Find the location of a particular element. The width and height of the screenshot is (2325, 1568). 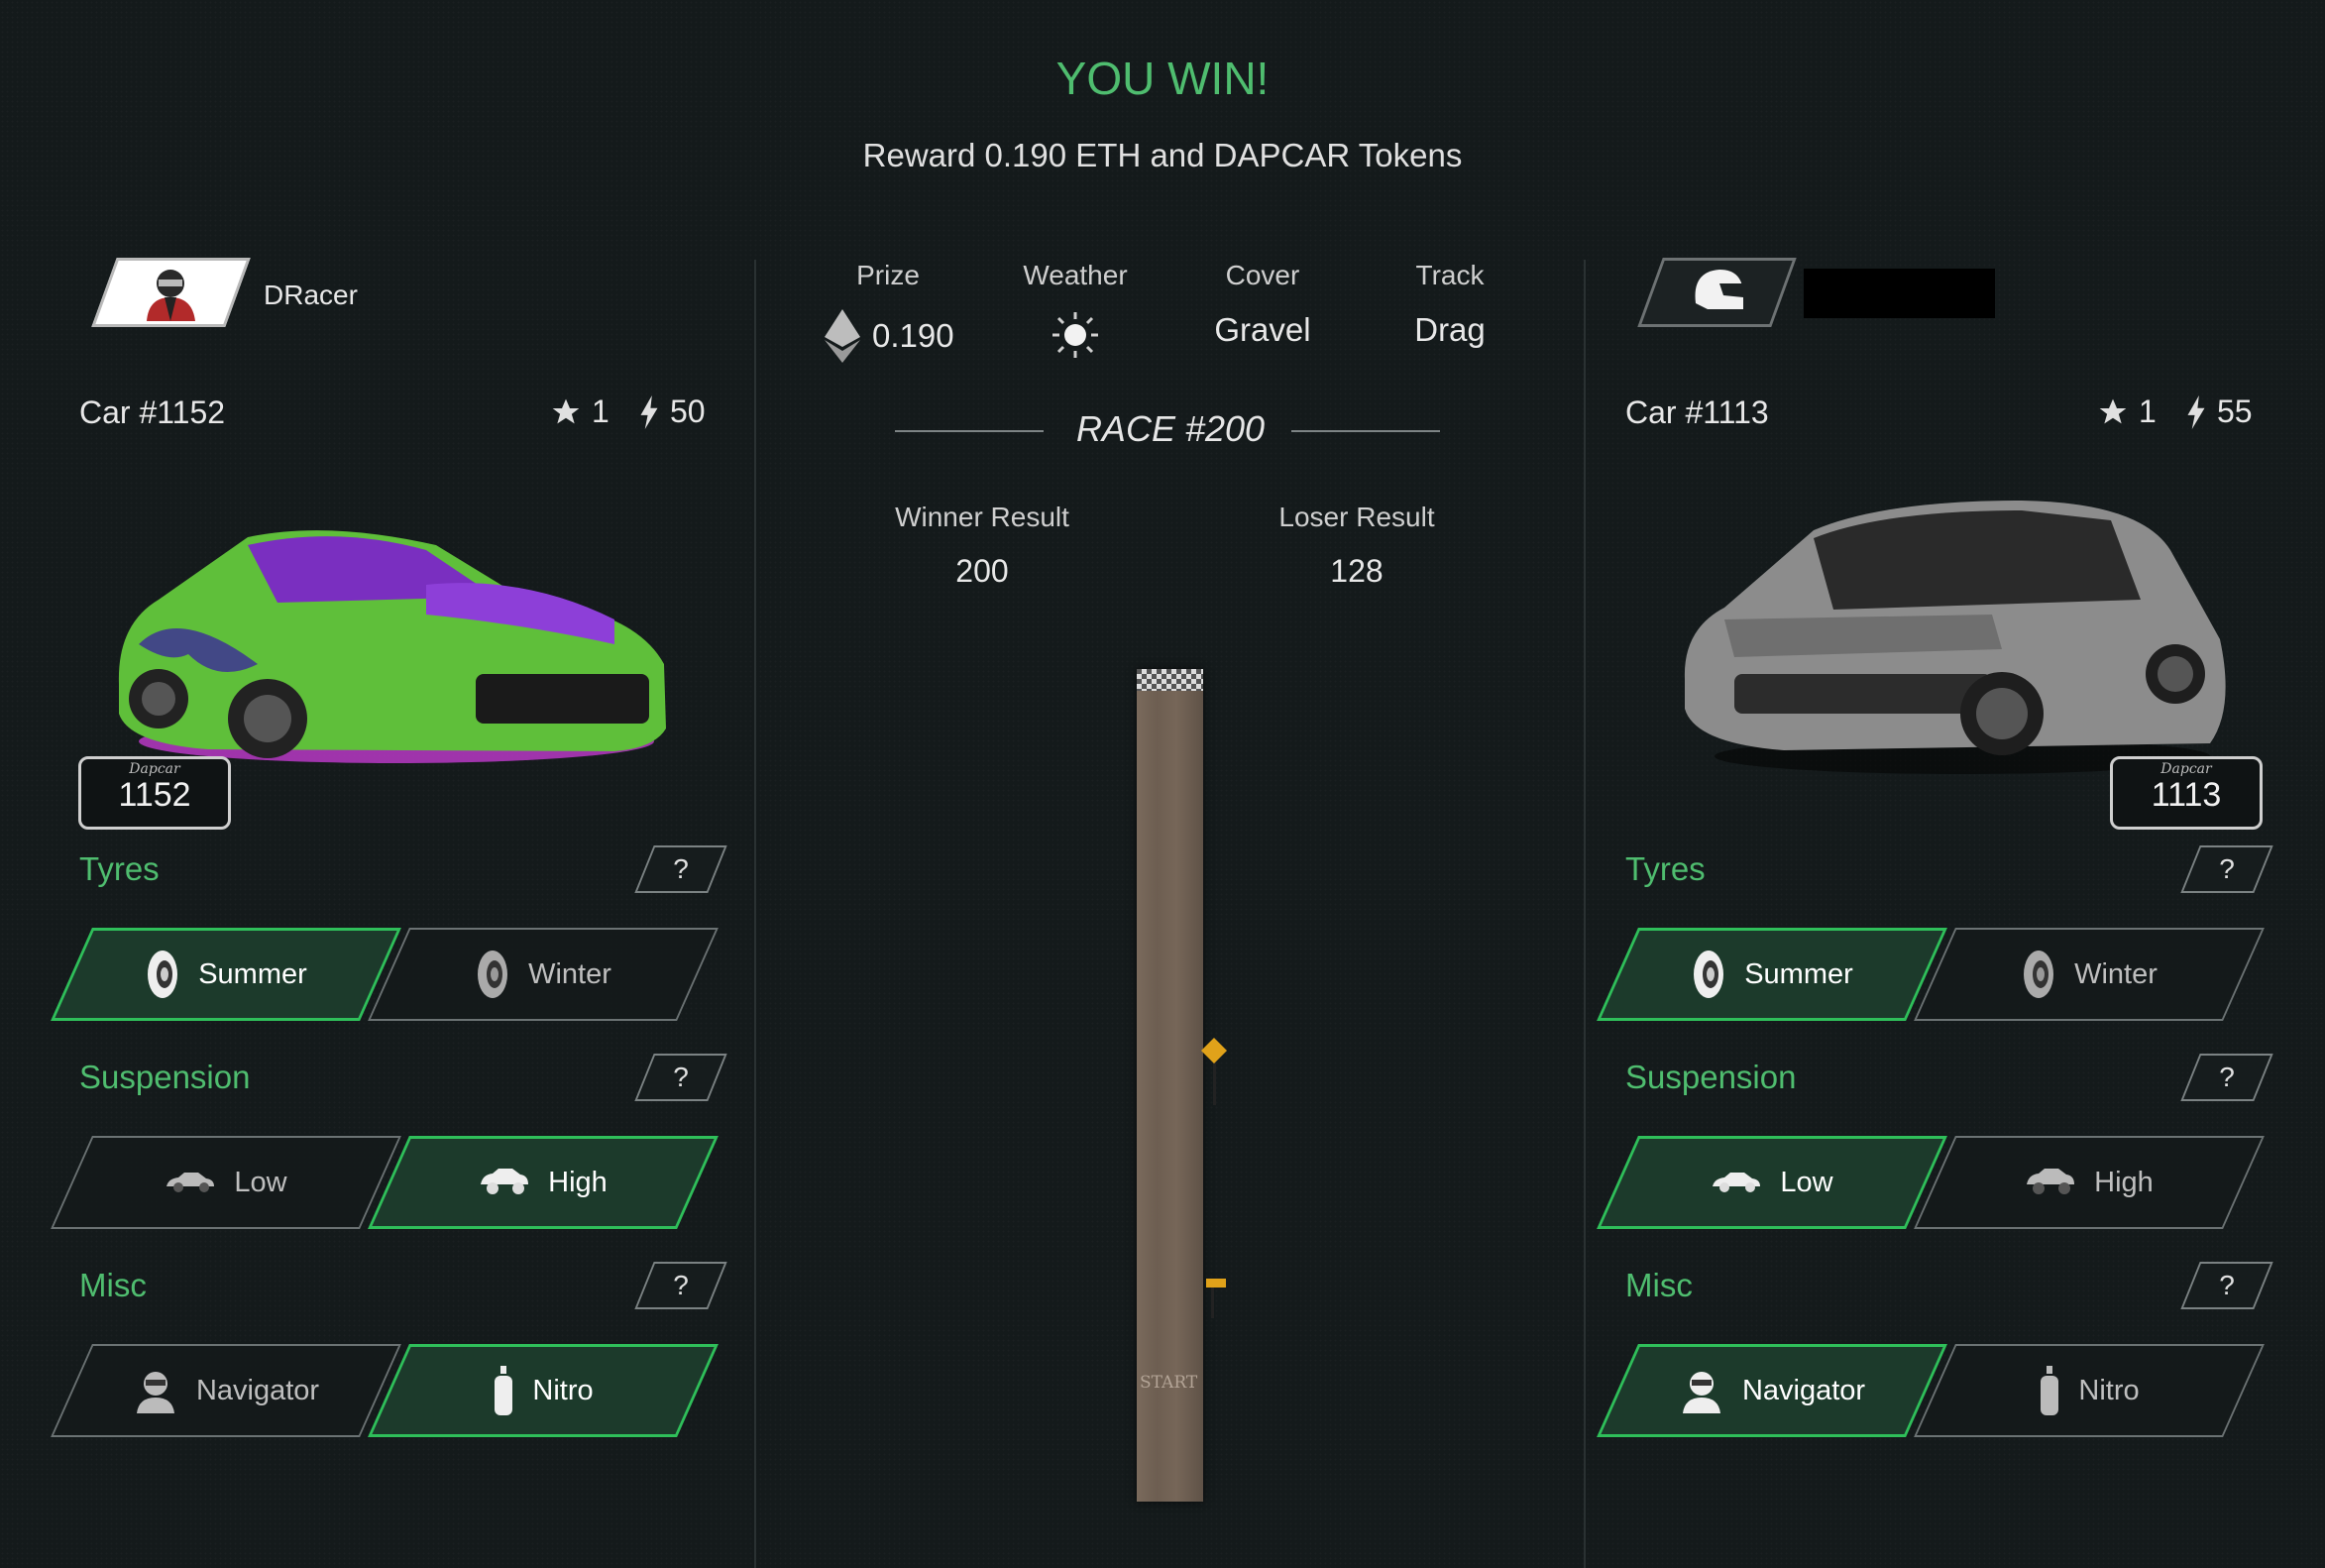

player-avatar-left is located at coordinates (171, 292).